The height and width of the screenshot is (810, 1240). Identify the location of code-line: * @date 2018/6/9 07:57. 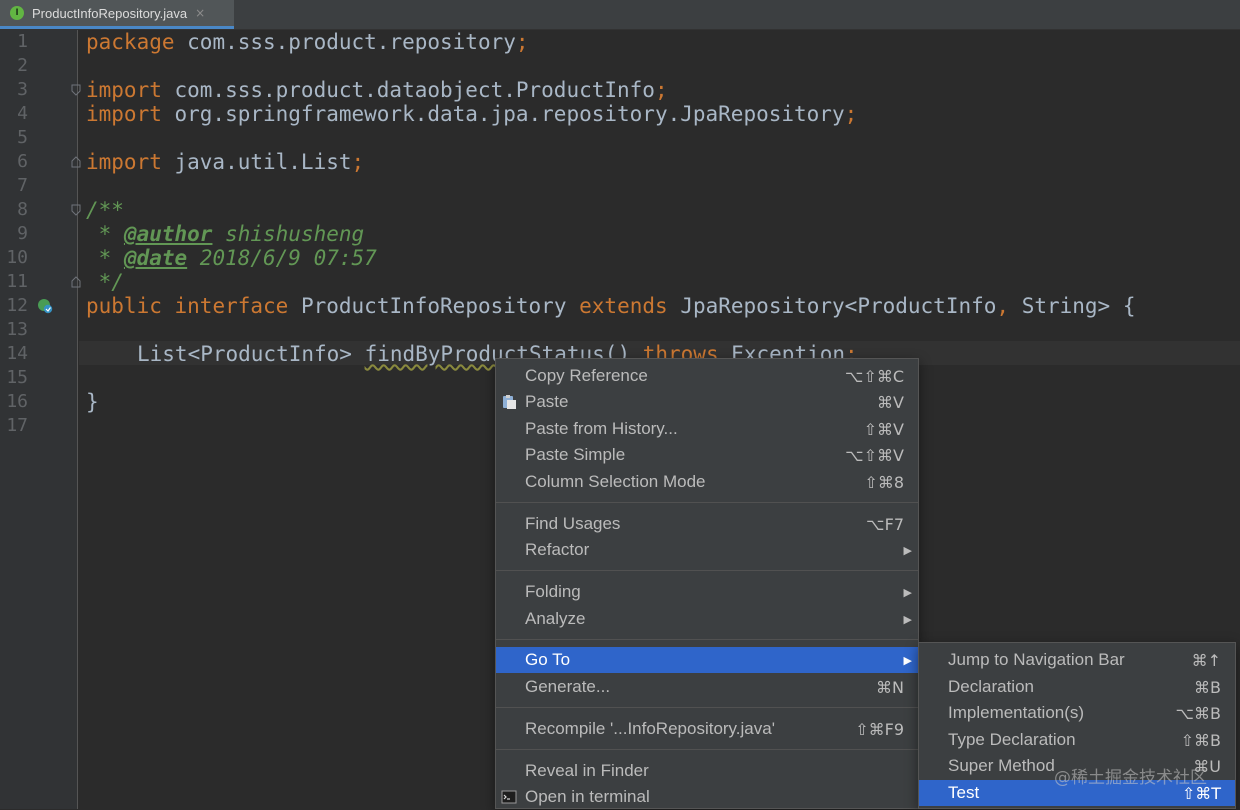
(231, 258).